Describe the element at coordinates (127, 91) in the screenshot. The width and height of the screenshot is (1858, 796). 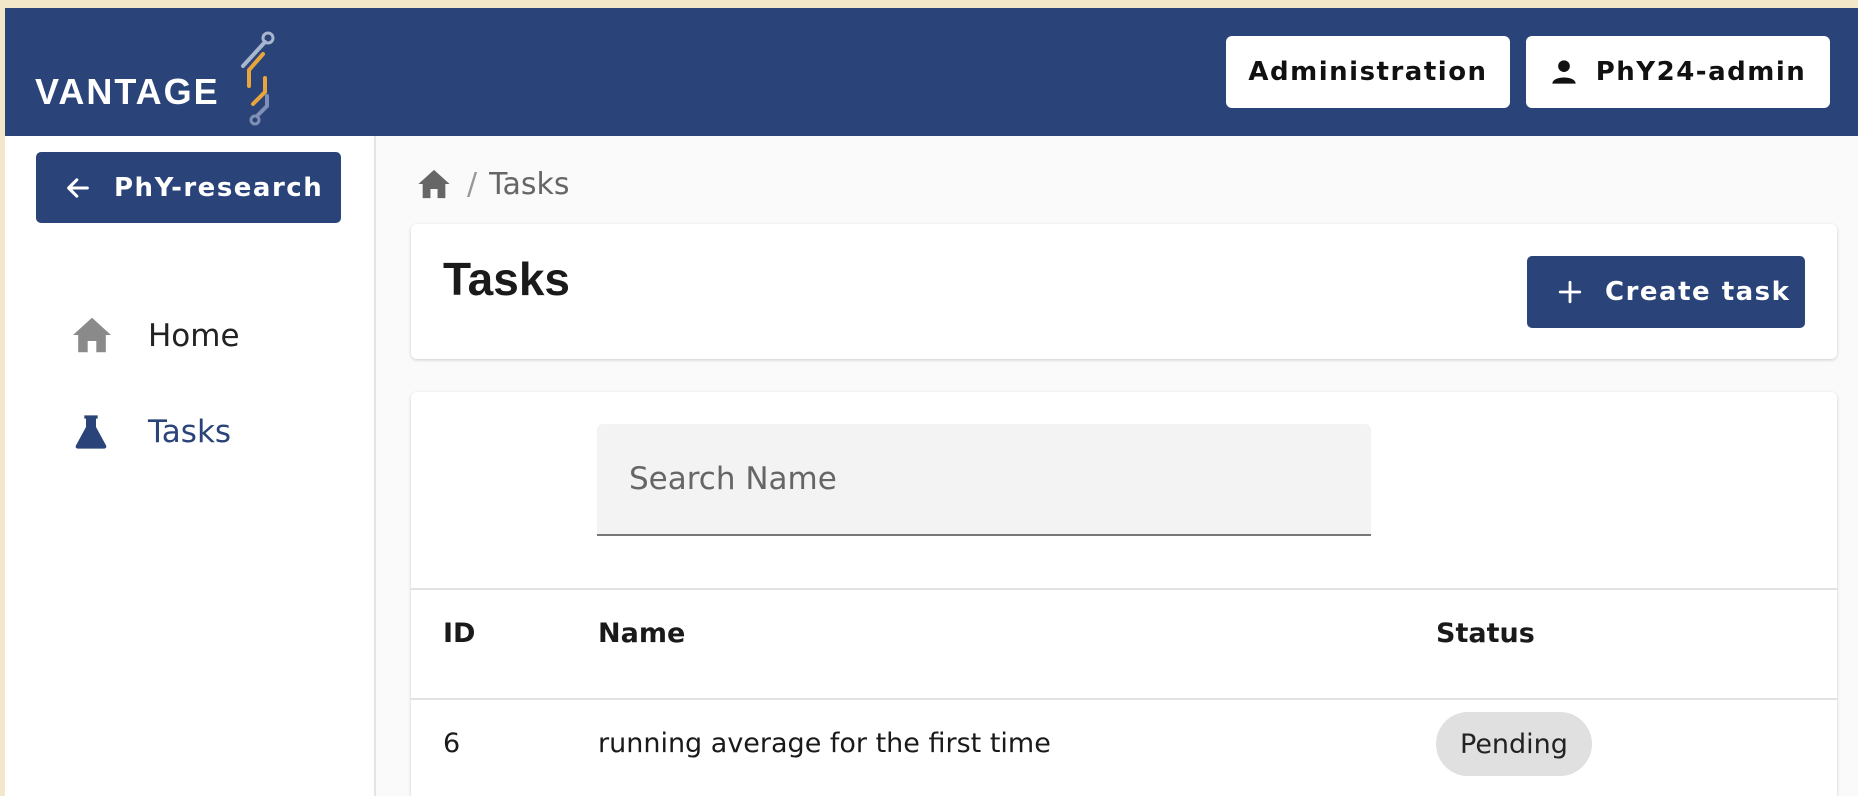
I see `logo-text: VANTAGE` at that location.